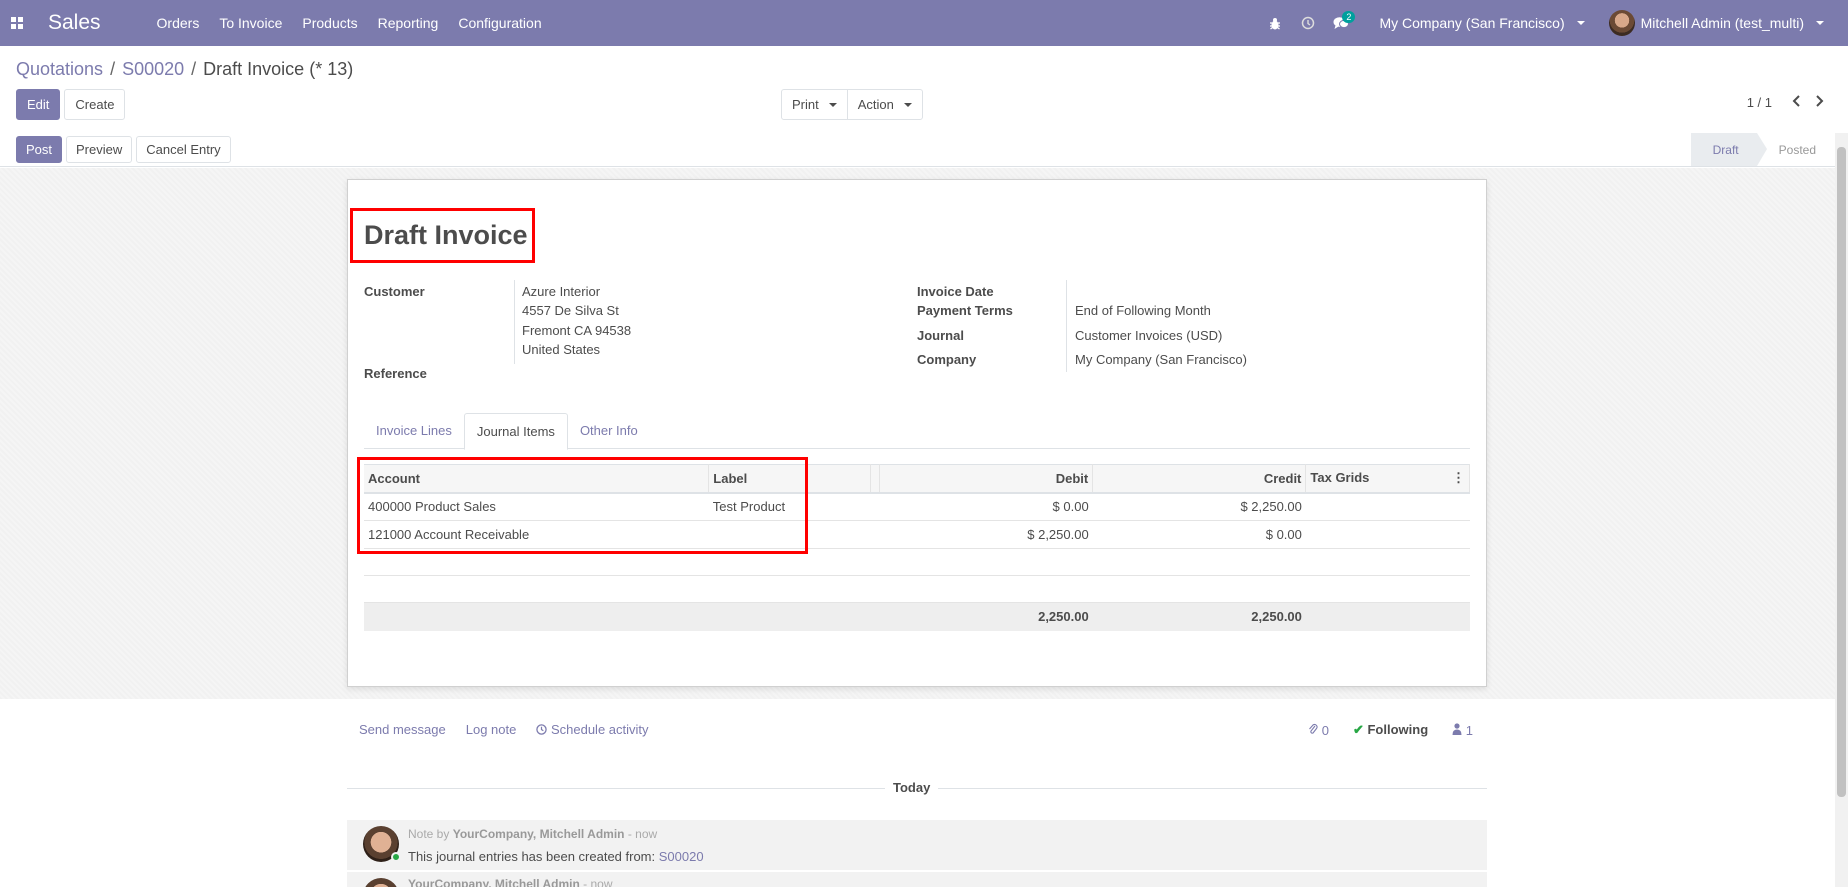  Describe the element at coordinates (178, 23) in the screenshot. I see `menu-orders: Orders` at that location.